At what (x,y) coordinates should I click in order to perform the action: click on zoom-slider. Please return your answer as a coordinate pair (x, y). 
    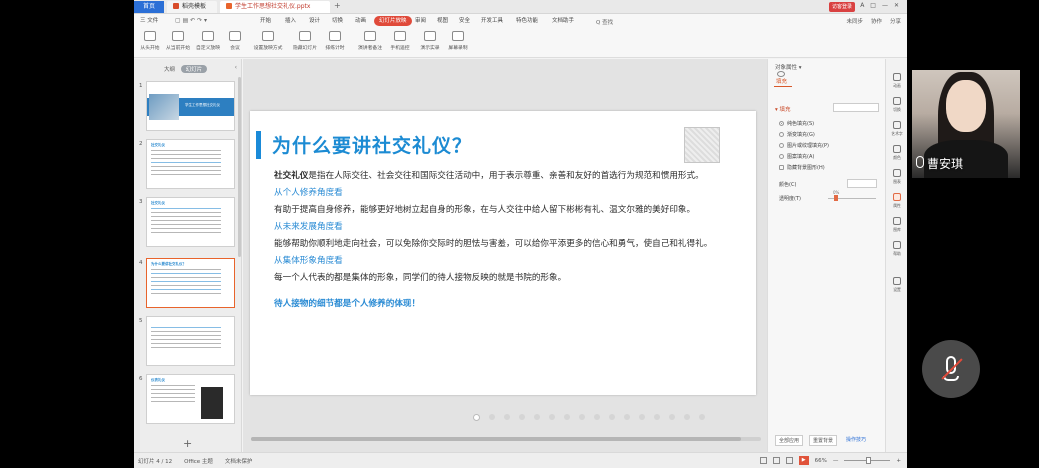
    Looking at the image, I should click on (867, 460).